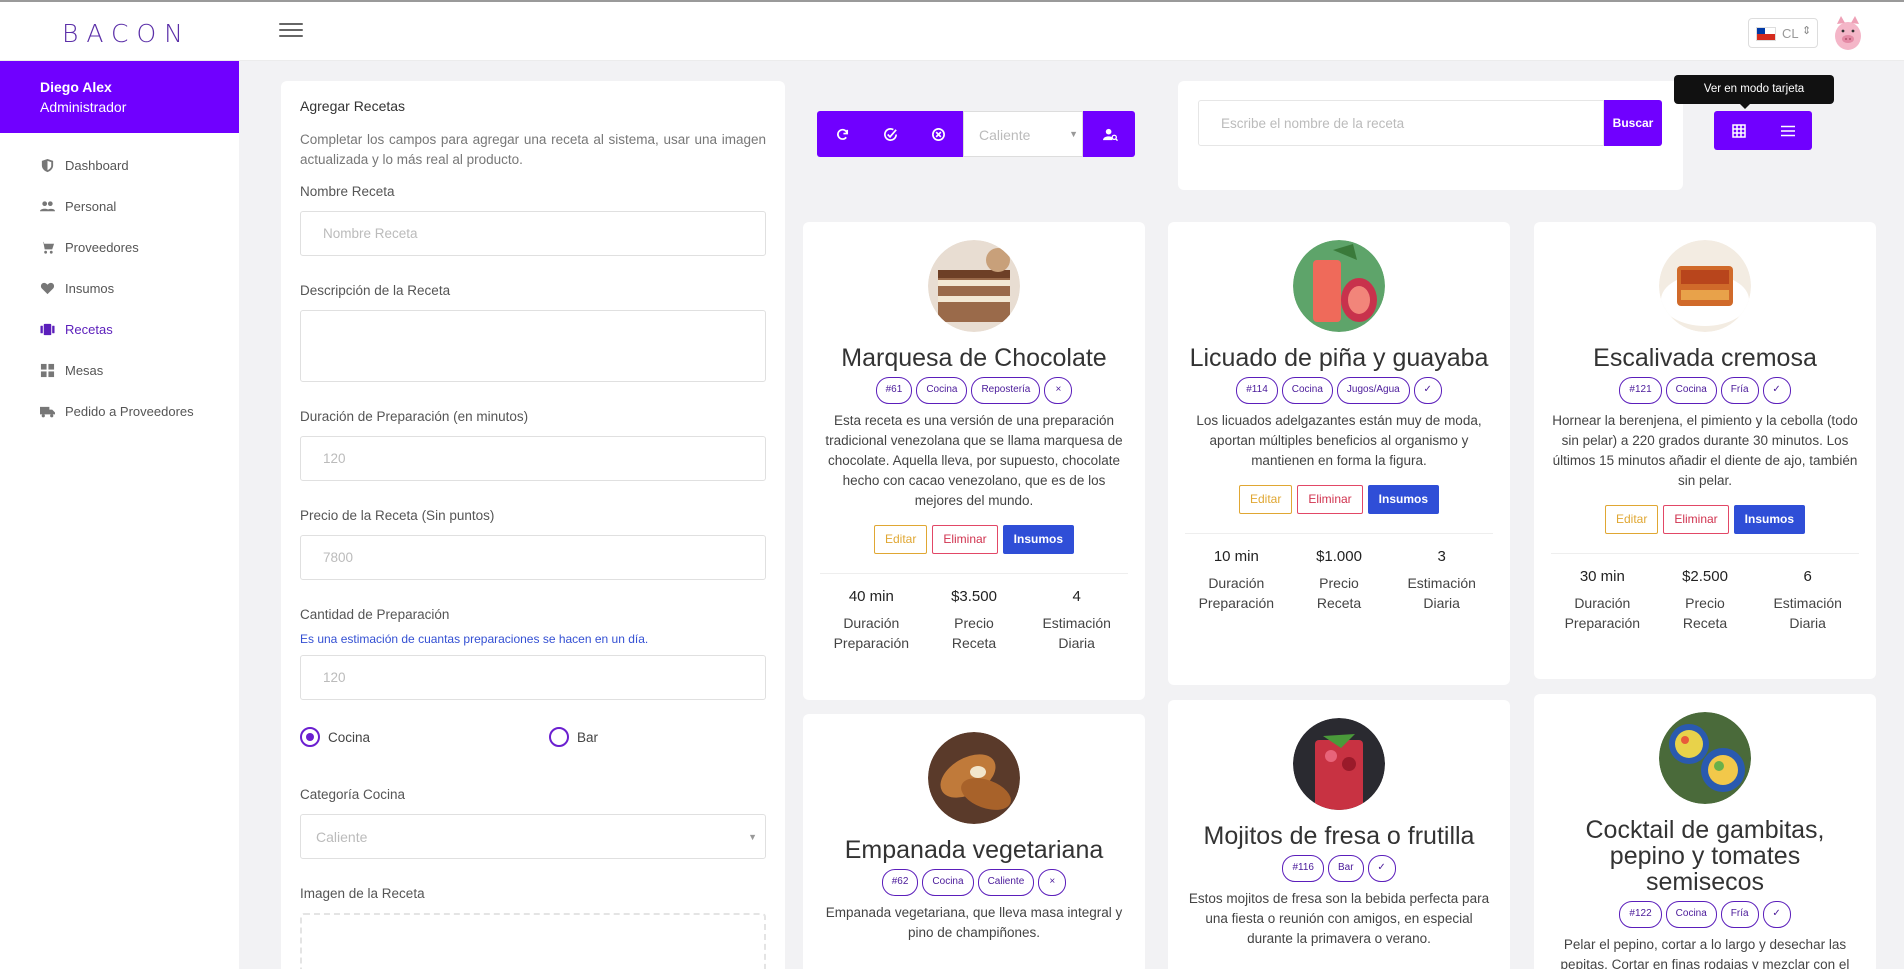 The height and width of the screenshot is (969, 1904). I want to click on sidebar-item-mesas: Mesas, so click(119, 370).